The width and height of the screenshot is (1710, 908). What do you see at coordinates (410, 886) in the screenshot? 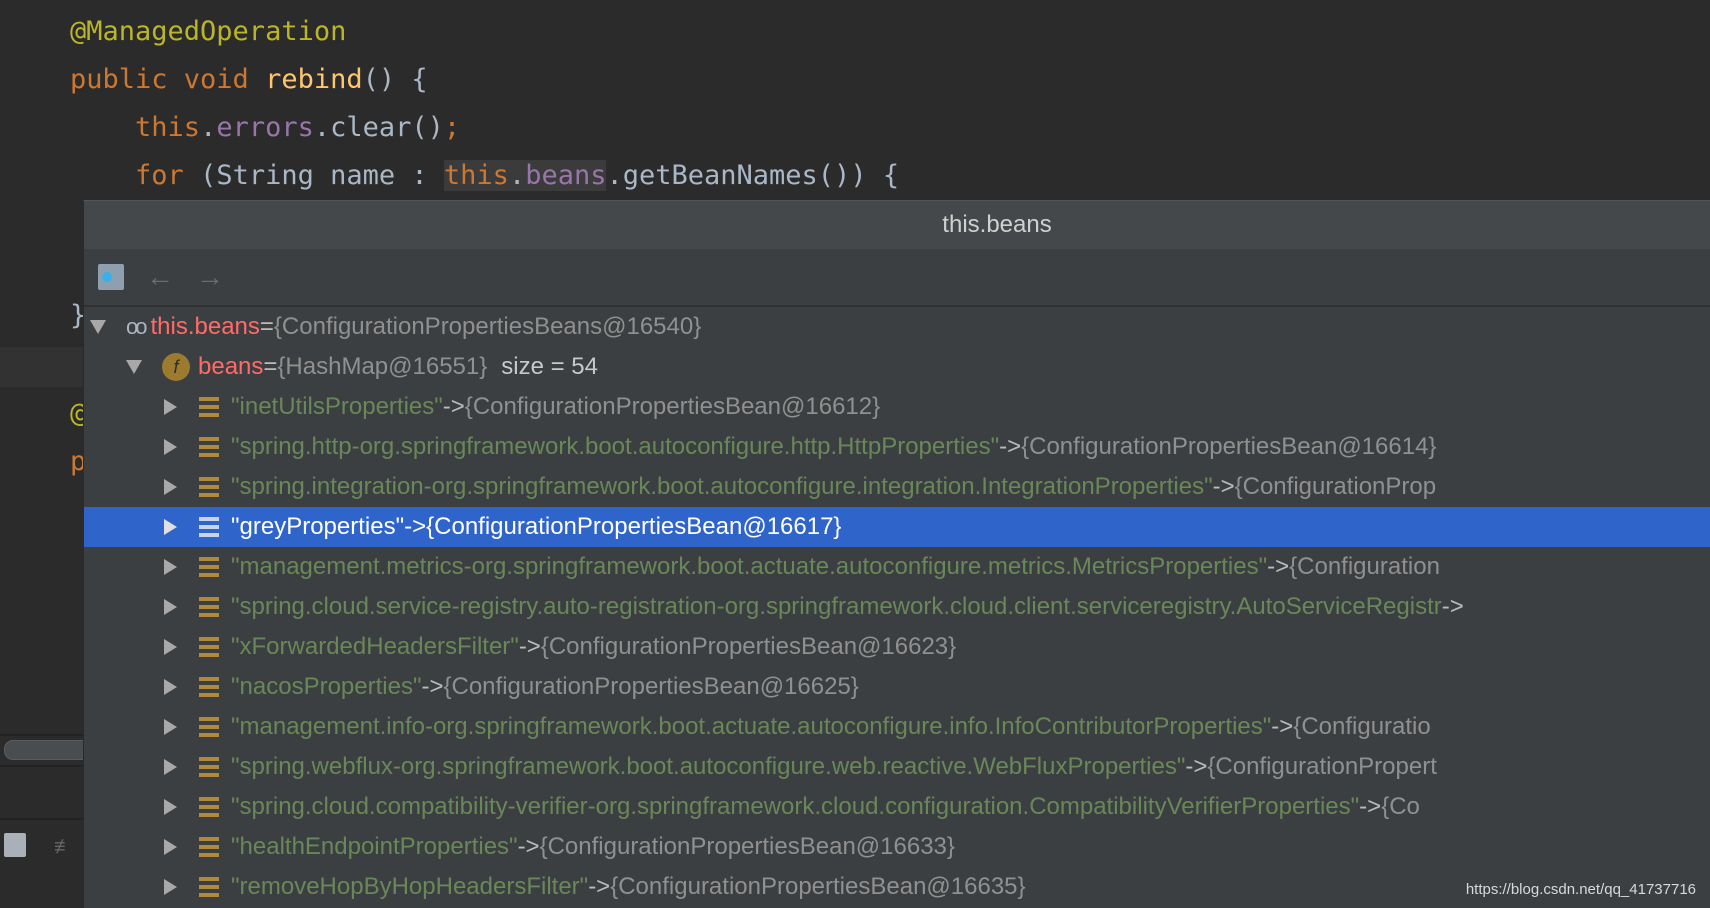
I see `entry-key: "removeHopByHopHeadersFilter"` at bounding box center [410, 886].